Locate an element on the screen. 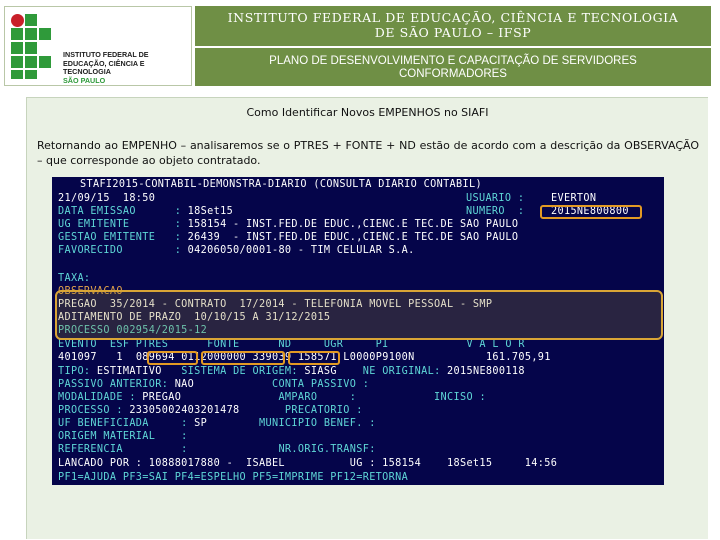 This screenshot has width=720, height=540. terminal-date: 21/09/15 18:50 is located at coordinates (107, 198).